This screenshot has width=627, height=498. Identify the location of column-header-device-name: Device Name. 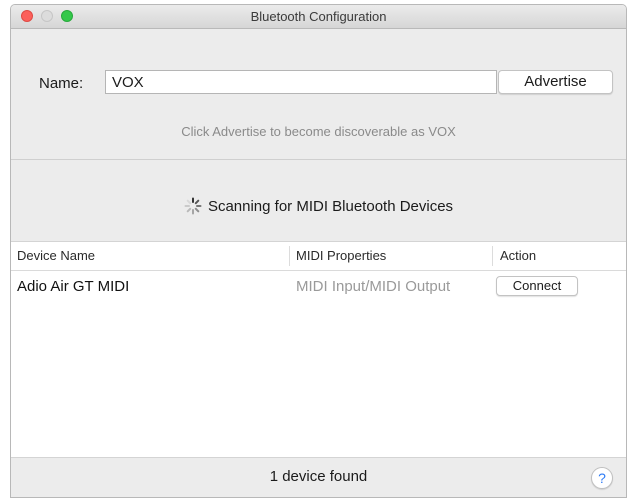
(56, 255).